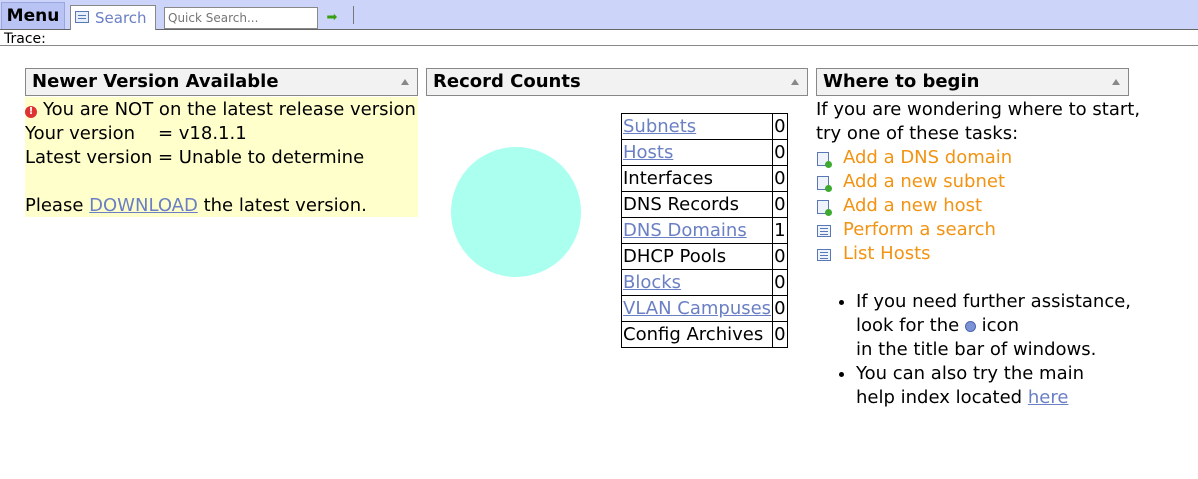  I want to click on download-suffix: the latest version., so click(285, 205).